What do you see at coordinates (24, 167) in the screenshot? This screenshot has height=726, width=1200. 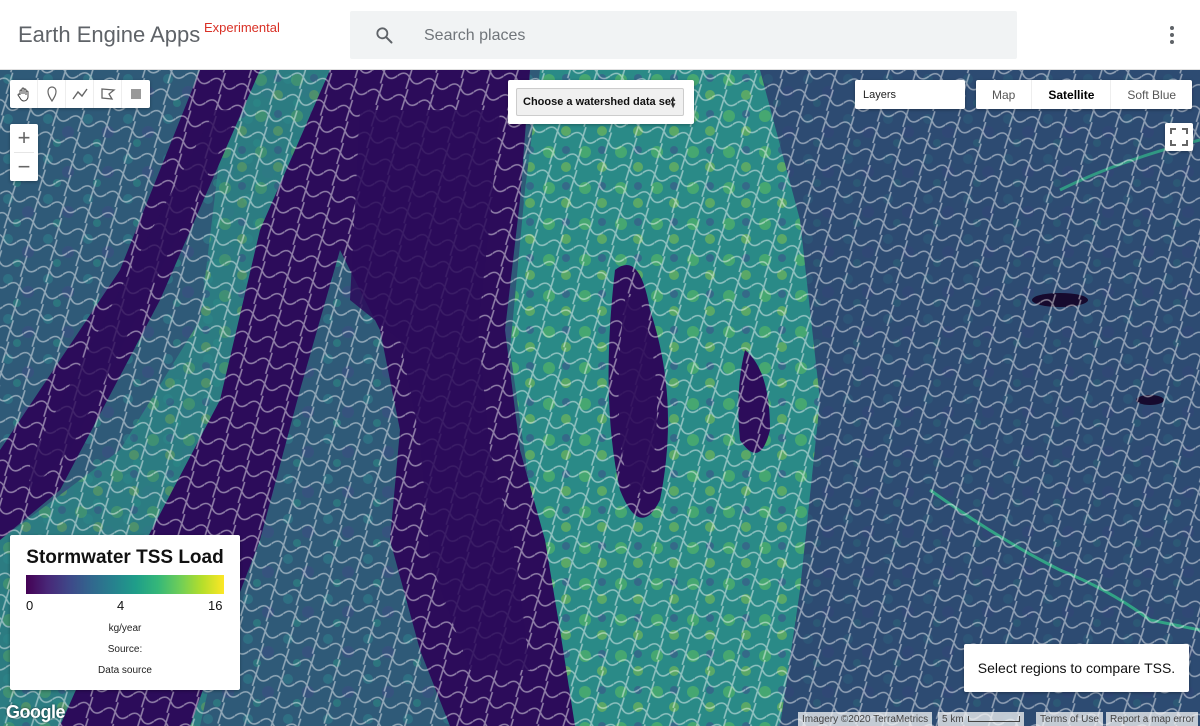 I see `zoom-out-button: −` at bounding box center [24, 167].